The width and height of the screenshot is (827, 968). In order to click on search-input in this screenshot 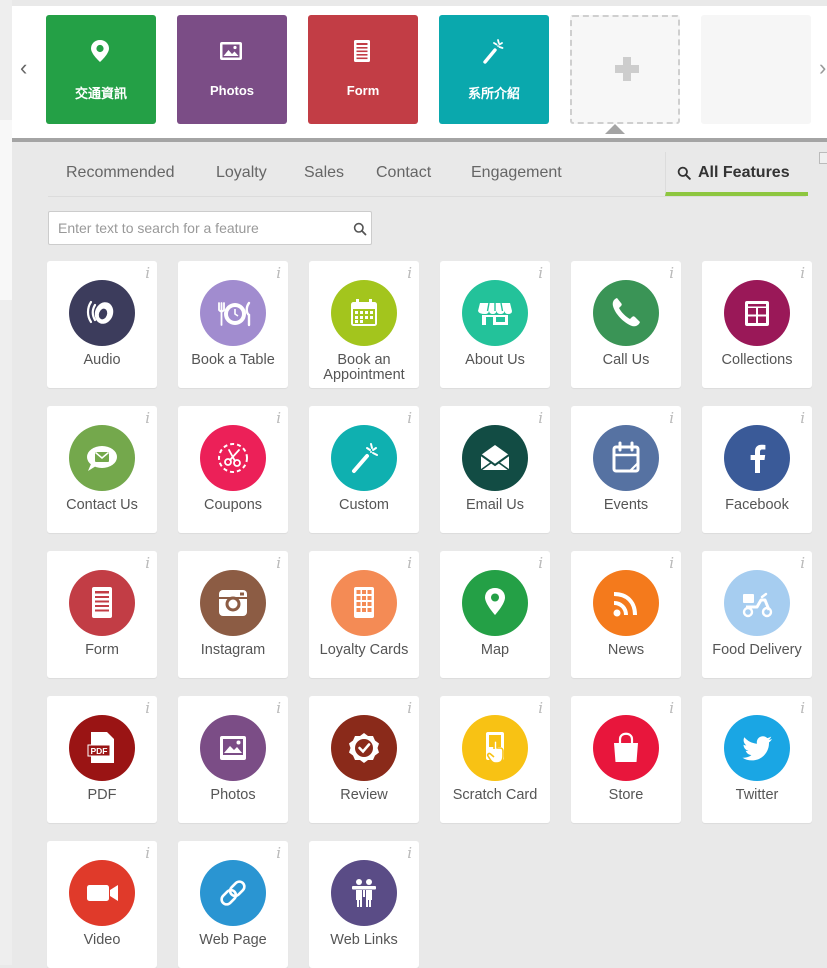, I will do `click(194, 228)`.